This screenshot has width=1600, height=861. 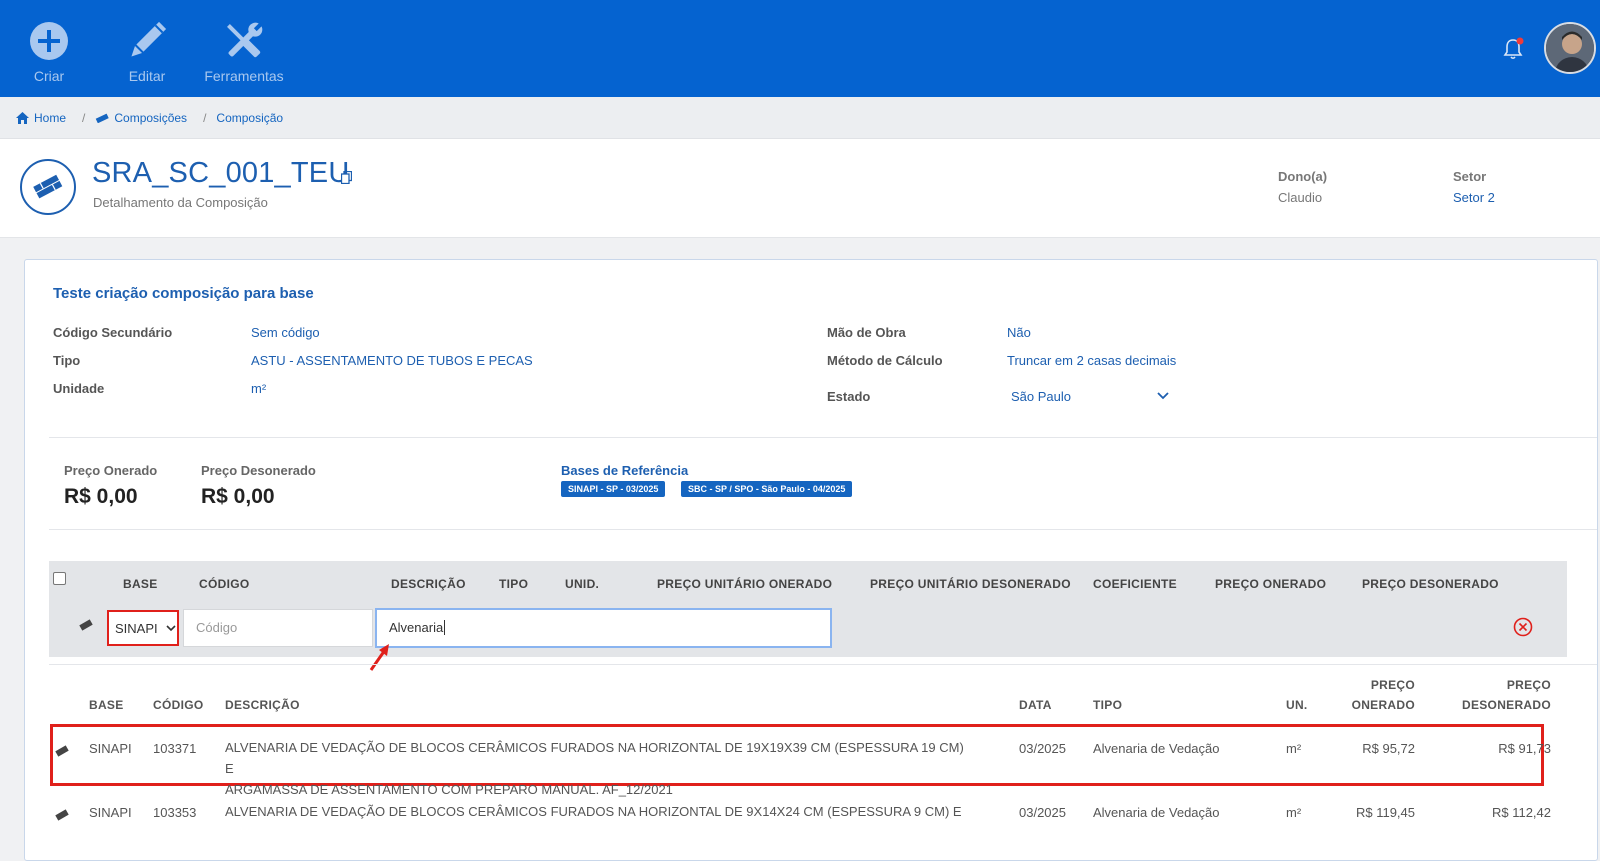 I want to click on sector-label: Setor, so click(x=1470, y=176).